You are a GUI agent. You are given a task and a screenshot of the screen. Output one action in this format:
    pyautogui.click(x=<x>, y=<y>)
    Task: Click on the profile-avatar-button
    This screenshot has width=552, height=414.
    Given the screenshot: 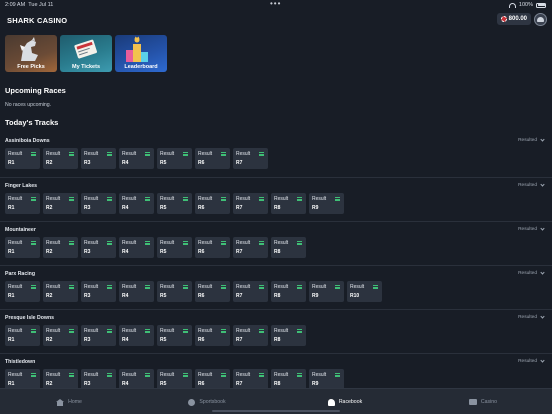 What is the action you would take?
    pyautogui.click(x=540, y=19)
    